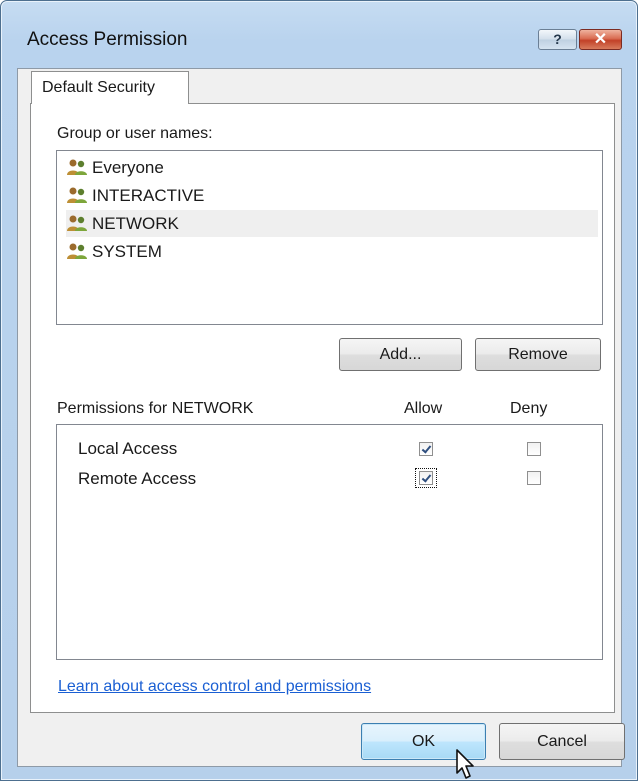 The width and height of the screenshot is (638, 782). Describe the element at coordinates (329, 448) in the screenshot. I see `permission-row-local-access: Local Access` at that location.